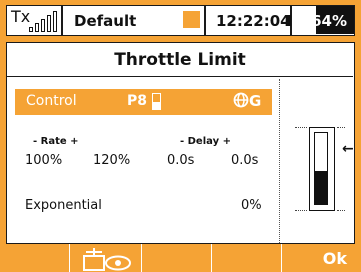 The height and width of the screenshot is (272, 361). I want to click on tx-signal-indicator: Tx, so click(34, 20).